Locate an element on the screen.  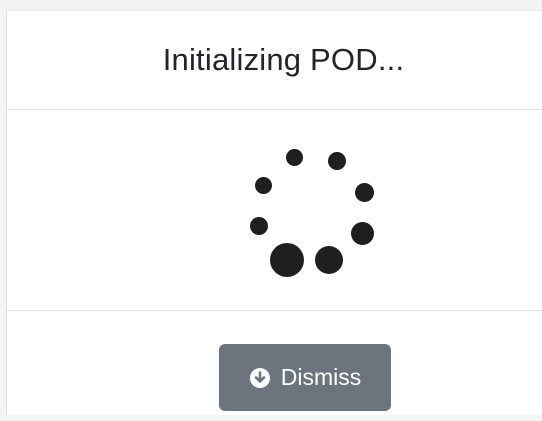
dismiss-label: Dismiss is located at coordinates (321, 377).